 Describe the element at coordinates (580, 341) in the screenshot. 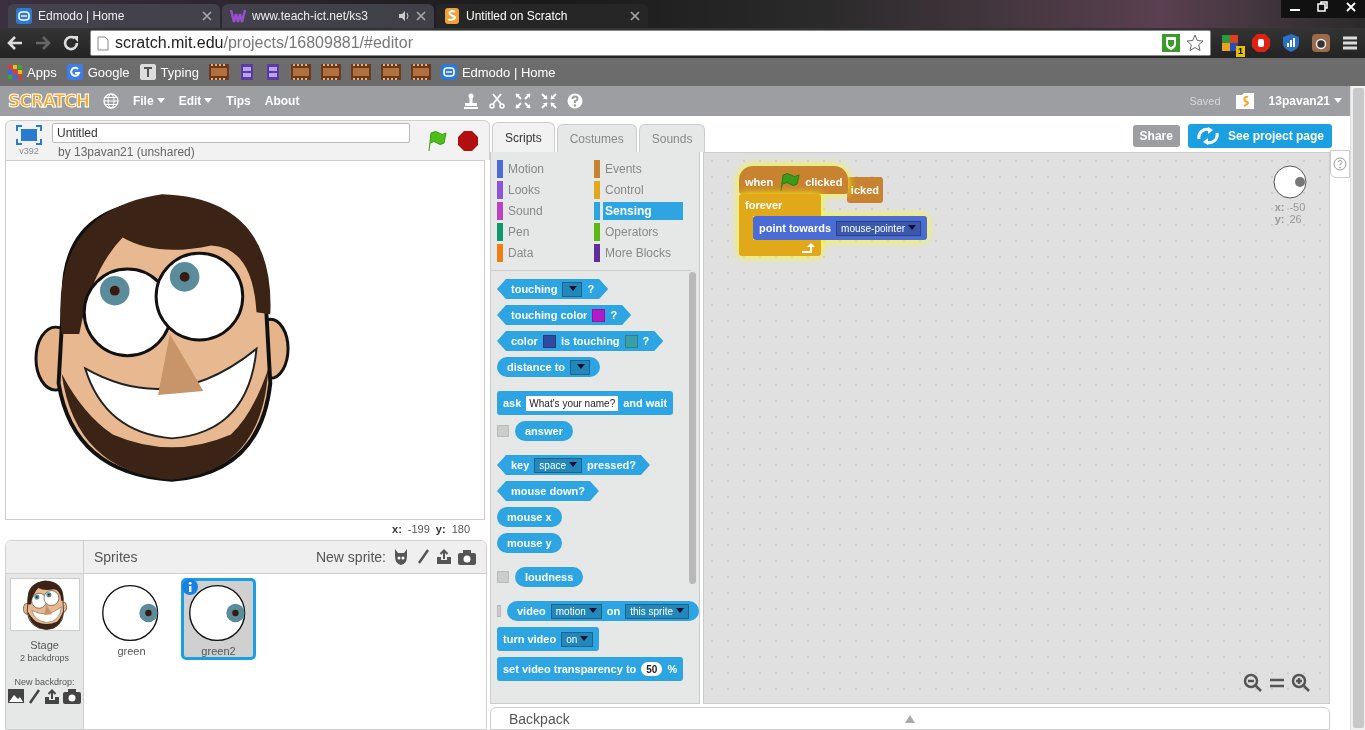

I see `sensing-block: color is touching ?` at that location.